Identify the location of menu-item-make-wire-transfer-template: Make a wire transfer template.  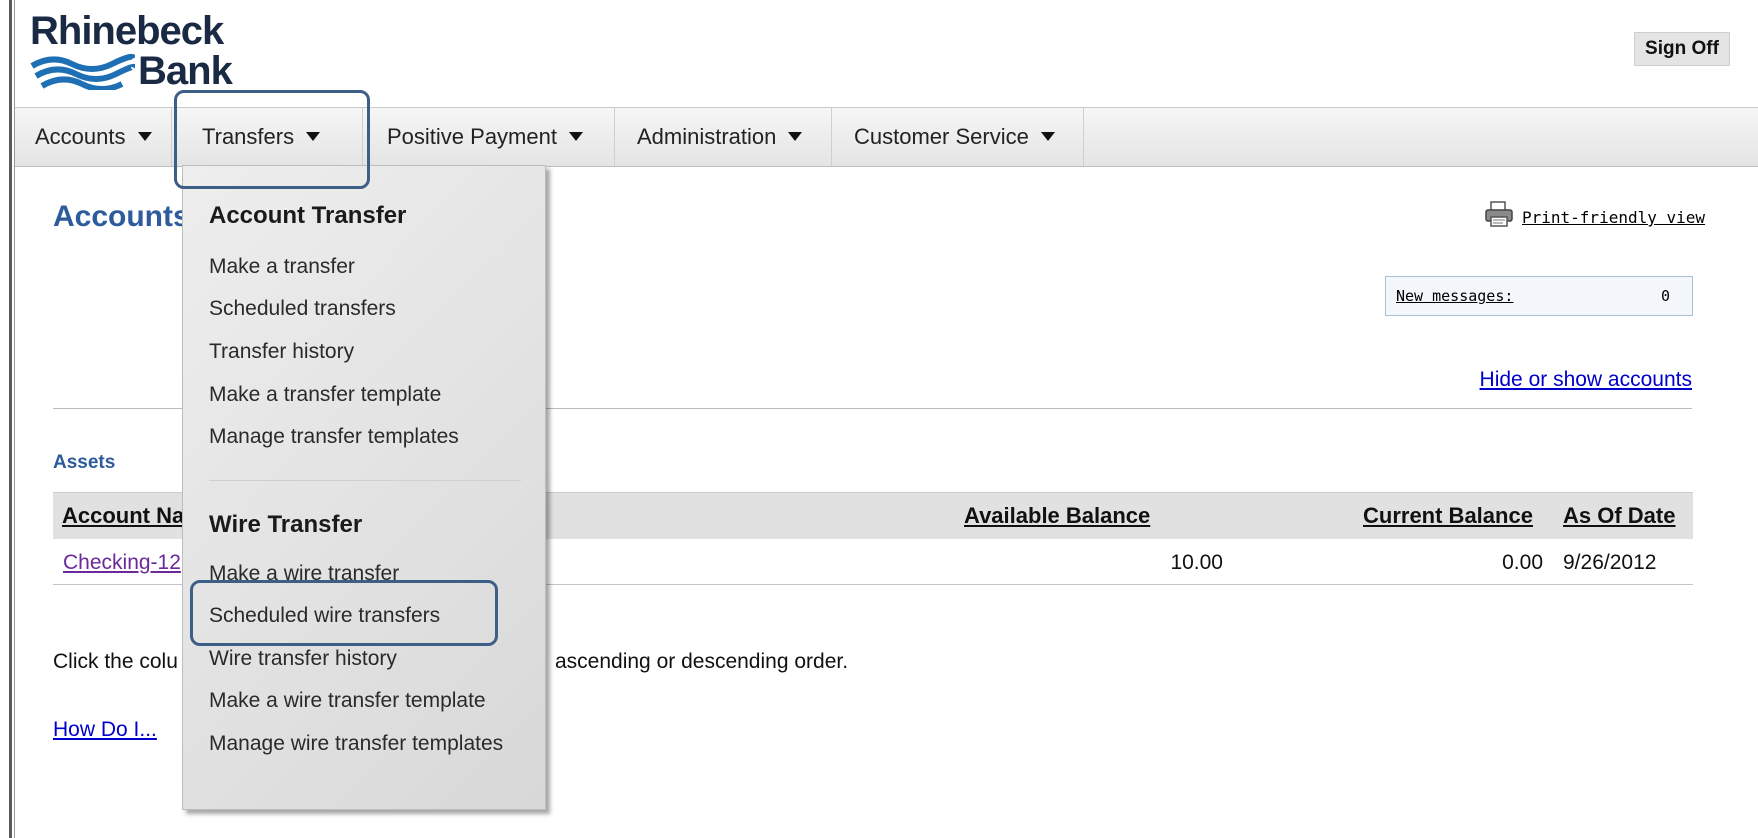
(347, 701).